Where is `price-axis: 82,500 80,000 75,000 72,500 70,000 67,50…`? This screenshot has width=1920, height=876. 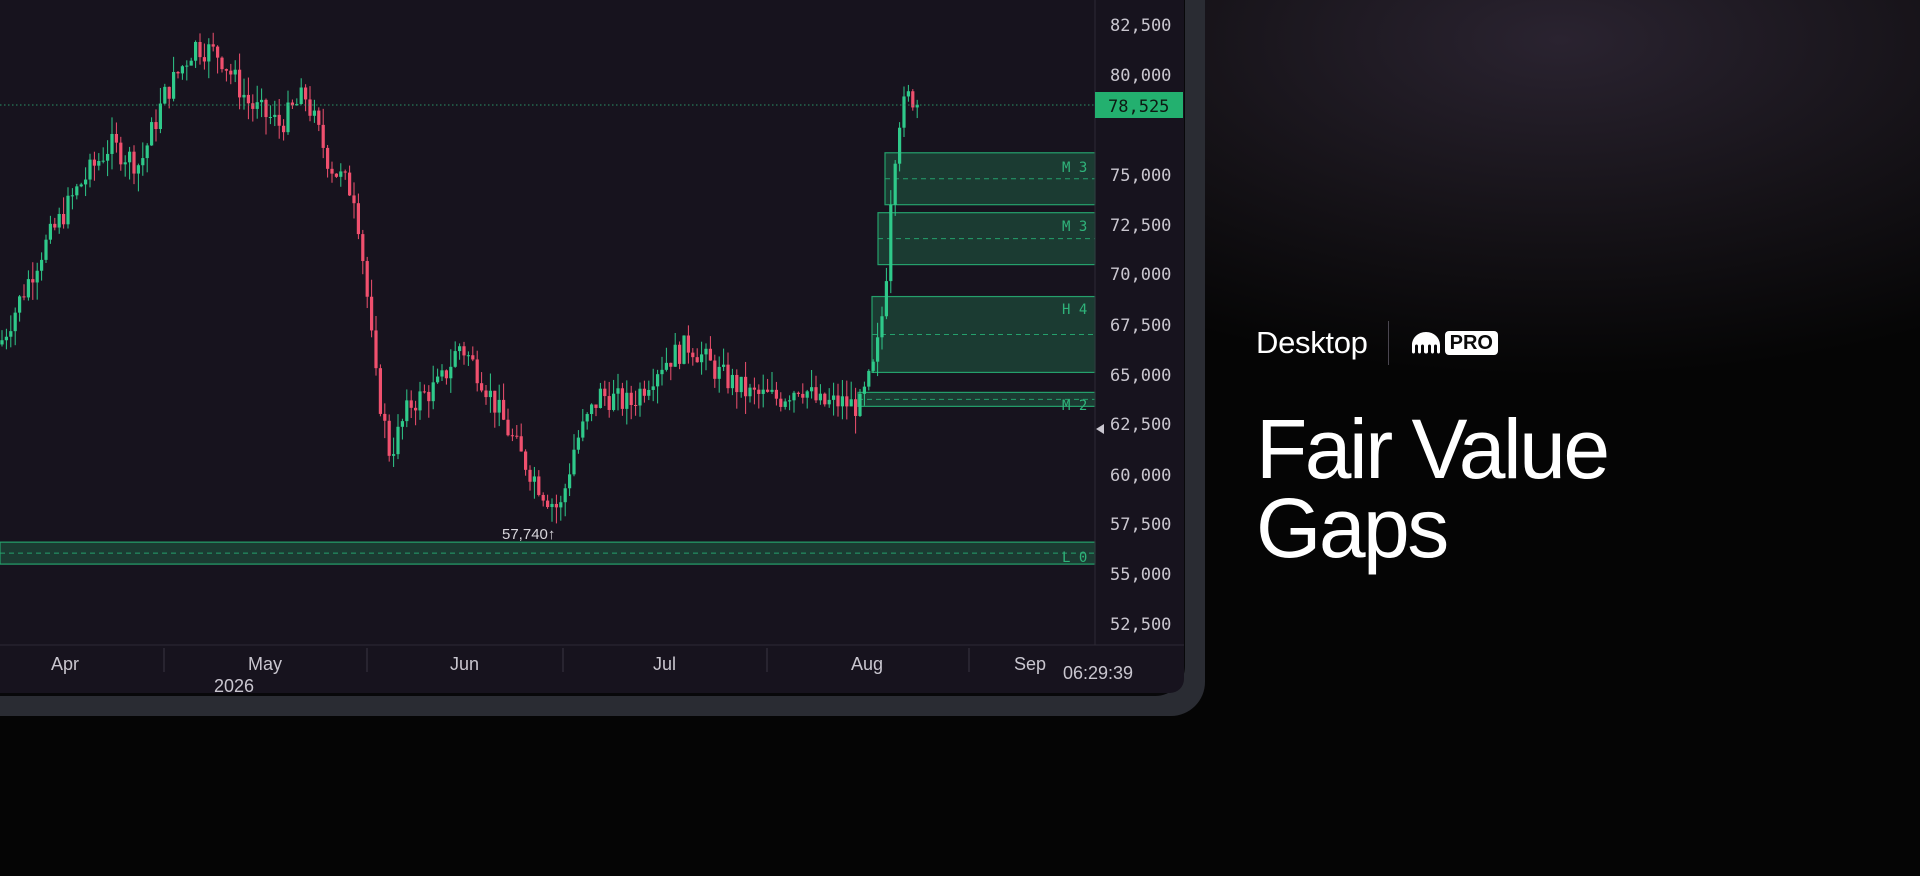 price-axis: 82,500 80,000 75,000 72,500 70,000 67,50… is located at coordinates (1139, 325).